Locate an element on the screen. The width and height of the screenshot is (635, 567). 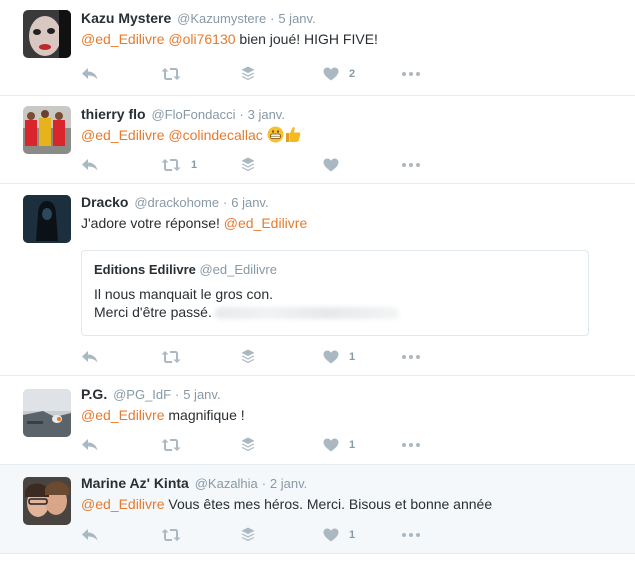
retweet-count: 1 is located at coordinates (194, 165).